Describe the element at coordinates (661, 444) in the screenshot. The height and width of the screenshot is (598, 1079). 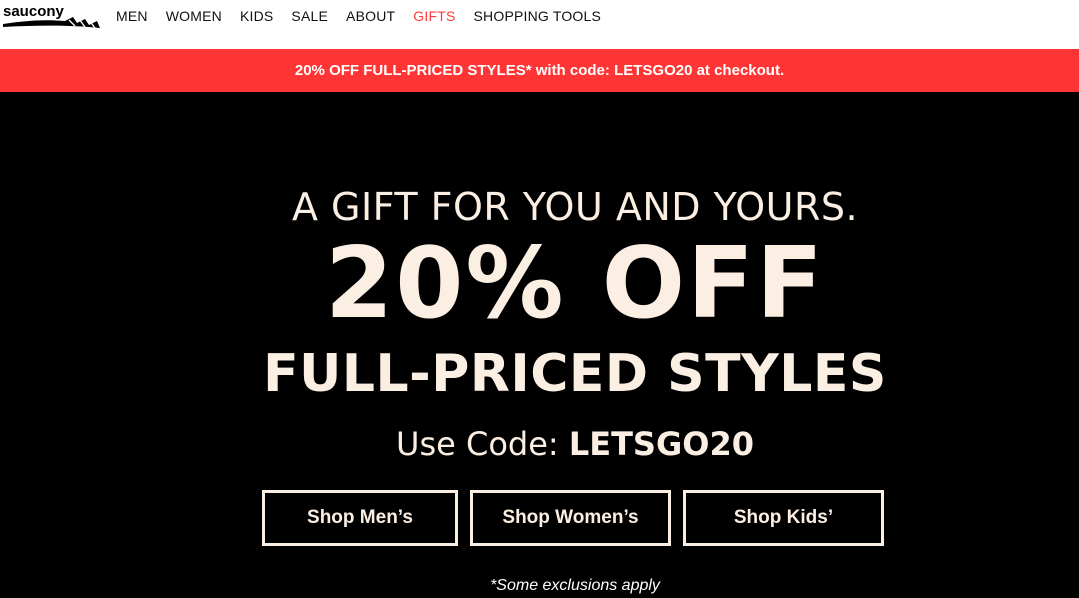
I see `promo-code: LETSGO20` at that location.